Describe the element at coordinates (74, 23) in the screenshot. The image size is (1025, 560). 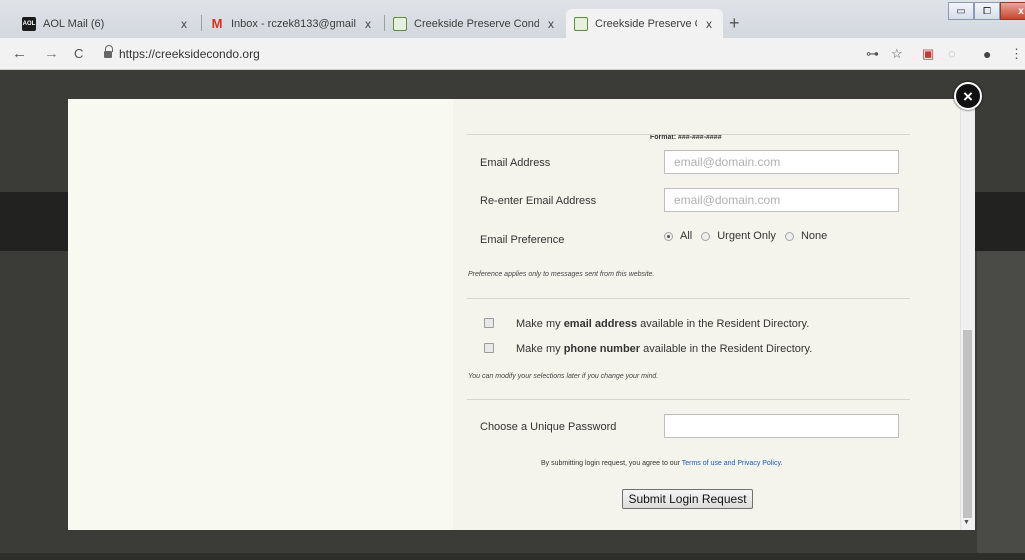
I see `tab-title: AOL Mail (6)` at that location.